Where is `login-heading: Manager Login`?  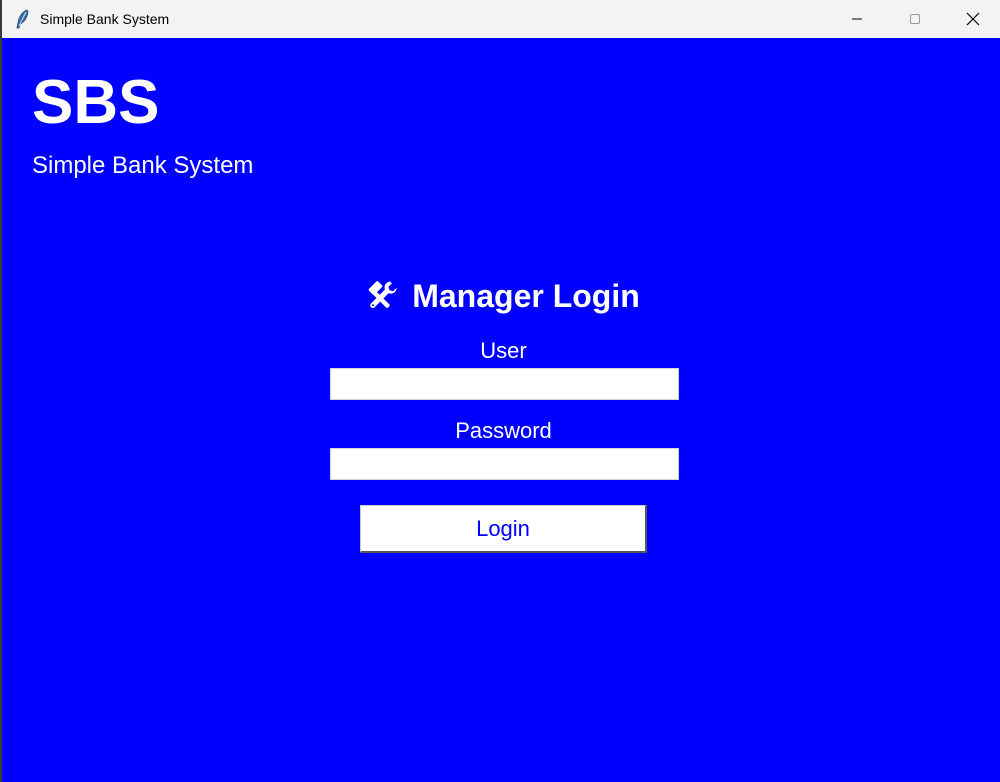
login-heading: Manager Login is located at coordinates (501, 298).